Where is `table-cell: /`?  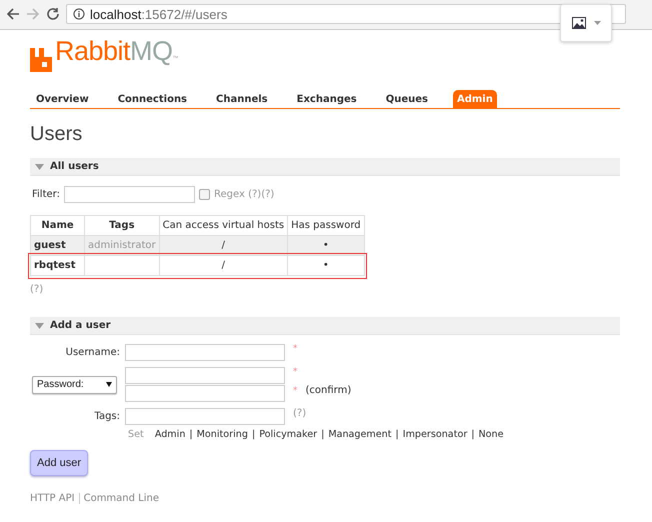 table-cell: / is located at coordinates (223, 266).